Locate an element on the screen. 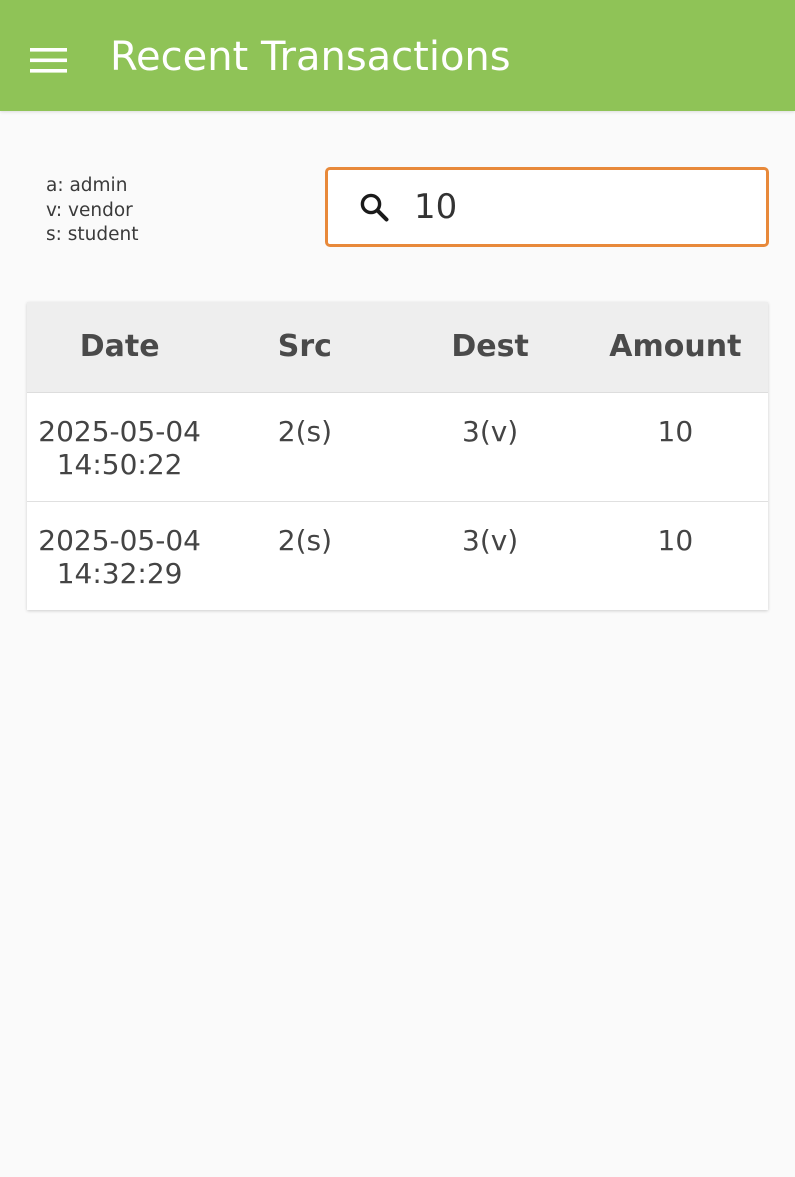 The width and height of the screenshot is (795, 1177). time-text: 14:32:29 is located at coordinates (119, 573).